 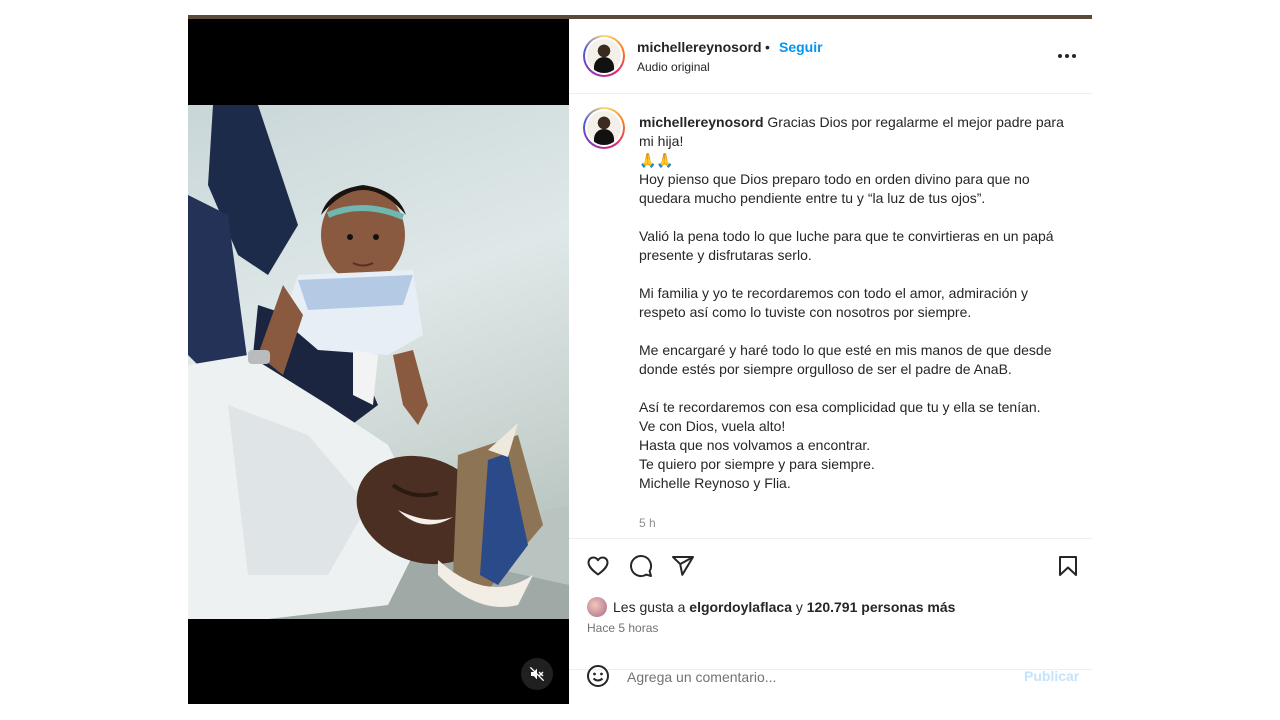 I want to click on likes-prefix: Les gusta a, so click(x=649, y=607).